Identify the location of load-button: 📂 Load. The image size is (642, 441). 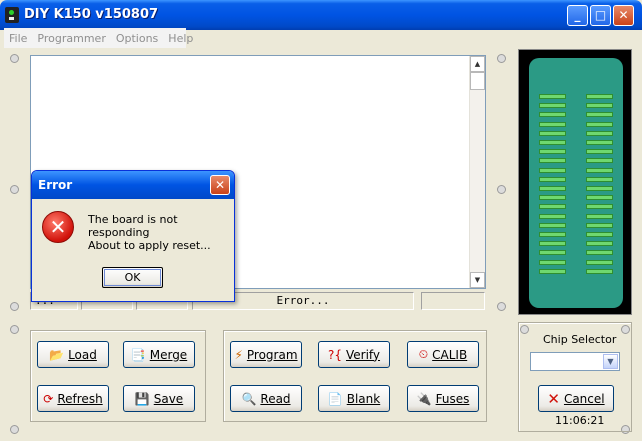
(73, 354).